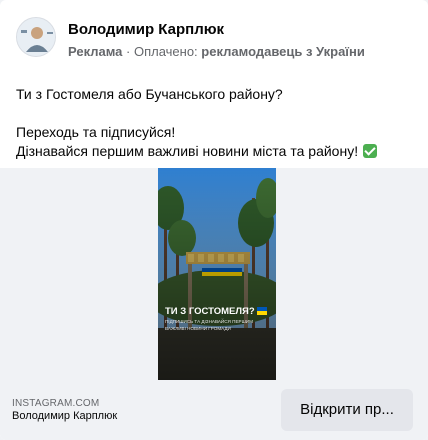 The height and width of the screenshot is (440, 428). Describe the element at coordinates (198, 328) in the screenshot. I see `story-subline: ВАЖЛИВІ НОВИНИ ГРОМАДИ` at that location.